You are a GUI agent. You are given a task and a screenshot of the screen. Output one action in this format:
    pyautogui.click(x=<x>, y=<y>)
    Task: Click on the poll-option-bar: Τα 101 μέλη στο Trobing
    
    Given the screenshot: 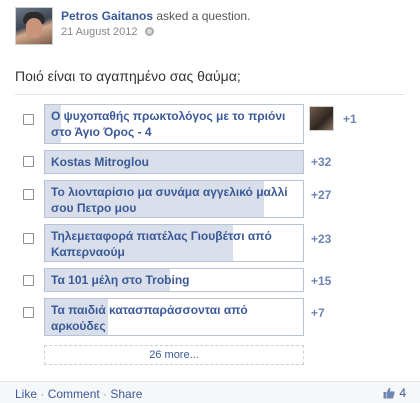 What is the action you would take?
    pyautogui.click(x=174, y=280)
    